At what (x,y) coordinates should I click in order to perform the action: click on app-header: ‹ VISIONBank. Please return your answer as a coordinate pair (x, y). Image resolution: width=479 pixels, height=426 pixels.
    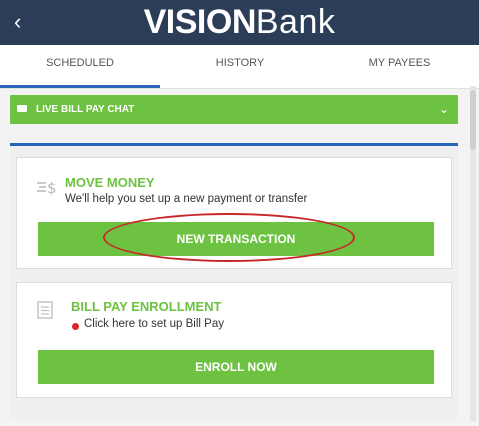
    Looking at the image, I should click on (239, 22).